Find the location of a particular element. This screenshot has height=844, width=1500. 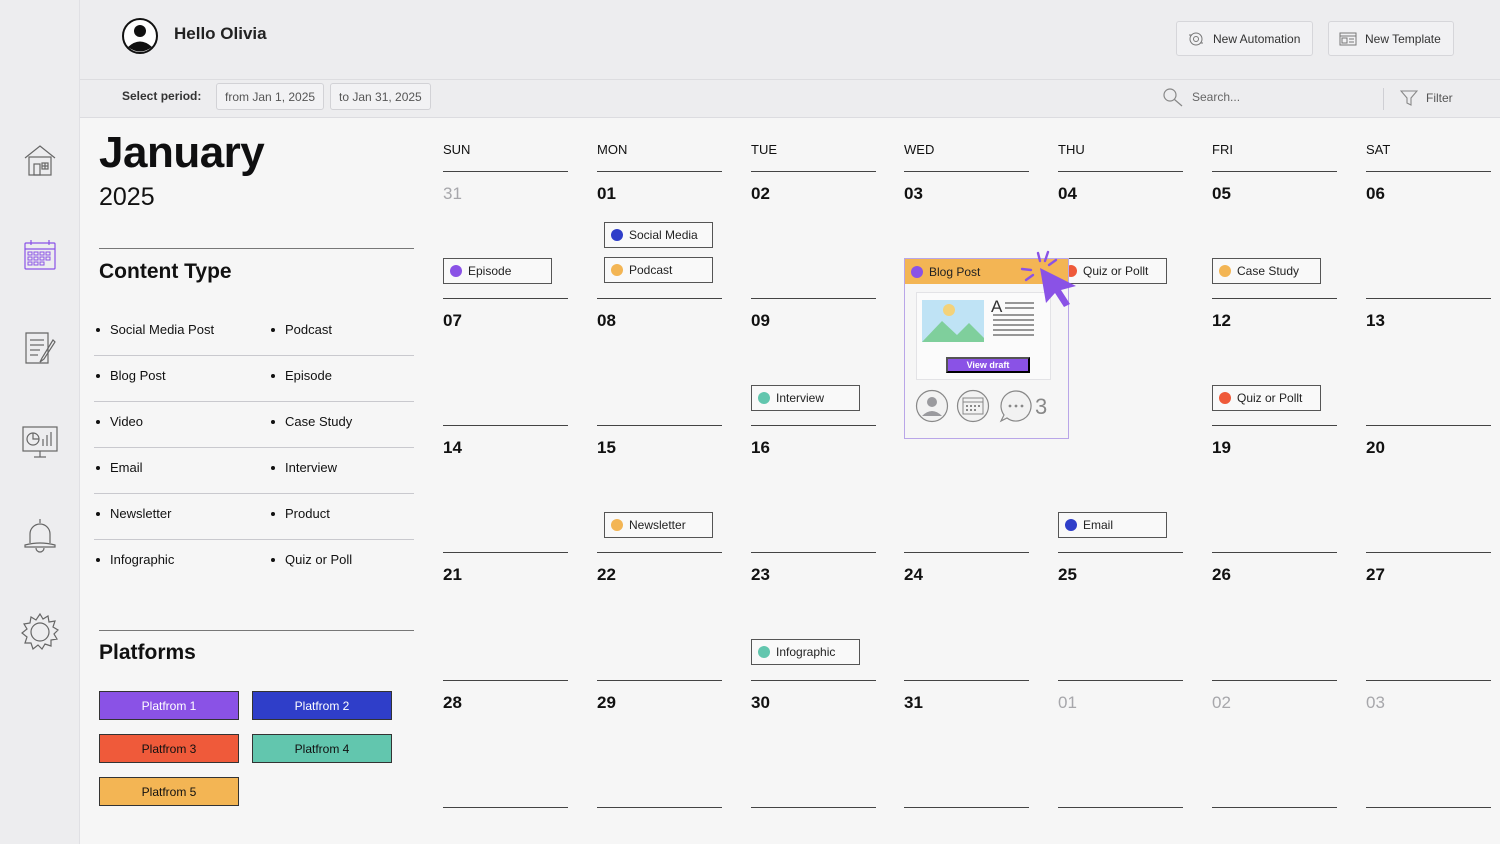

content-type-row: Social Media Post Podcast is located at coordinates (254, 333).